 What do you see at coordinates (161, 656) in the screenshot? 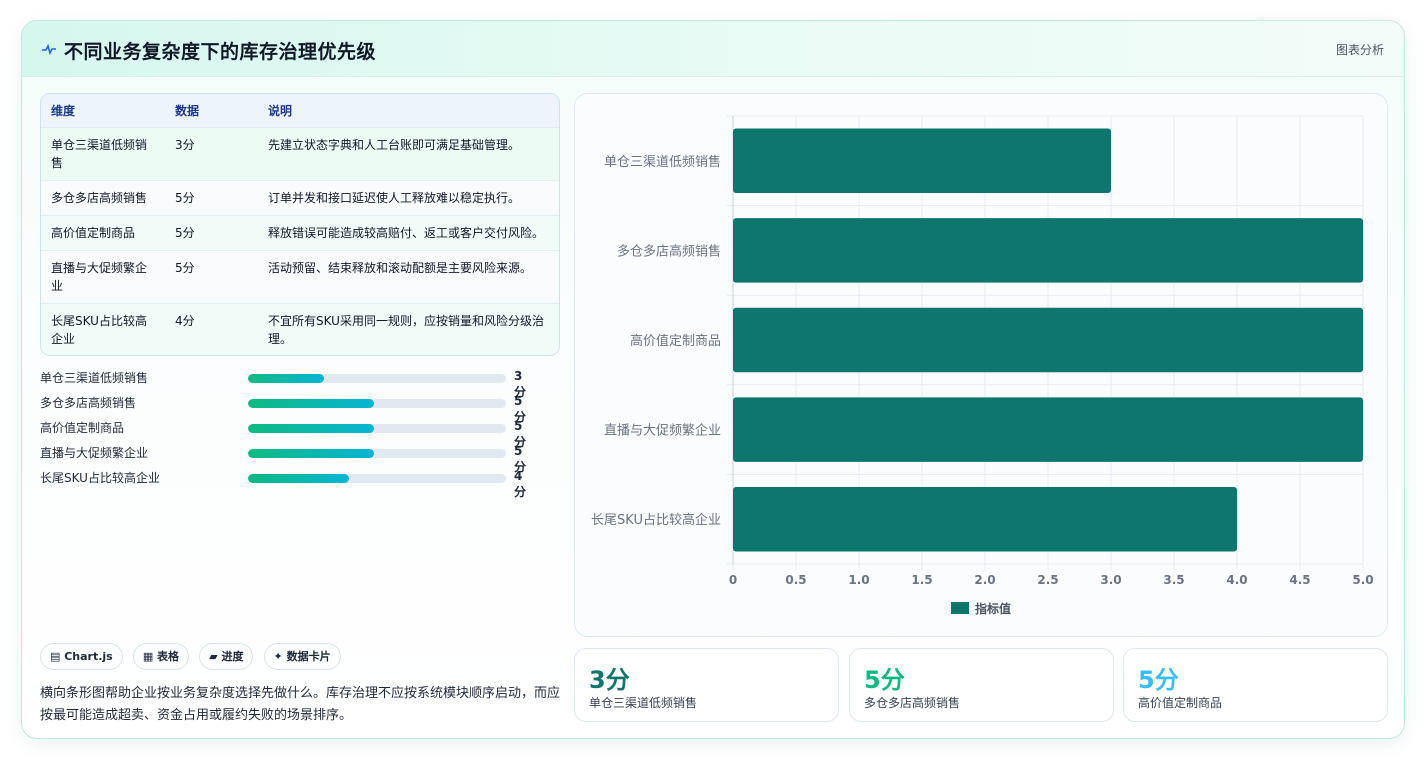
I see `table-tag: ▦ 表格` at bounding box center [161, 656].